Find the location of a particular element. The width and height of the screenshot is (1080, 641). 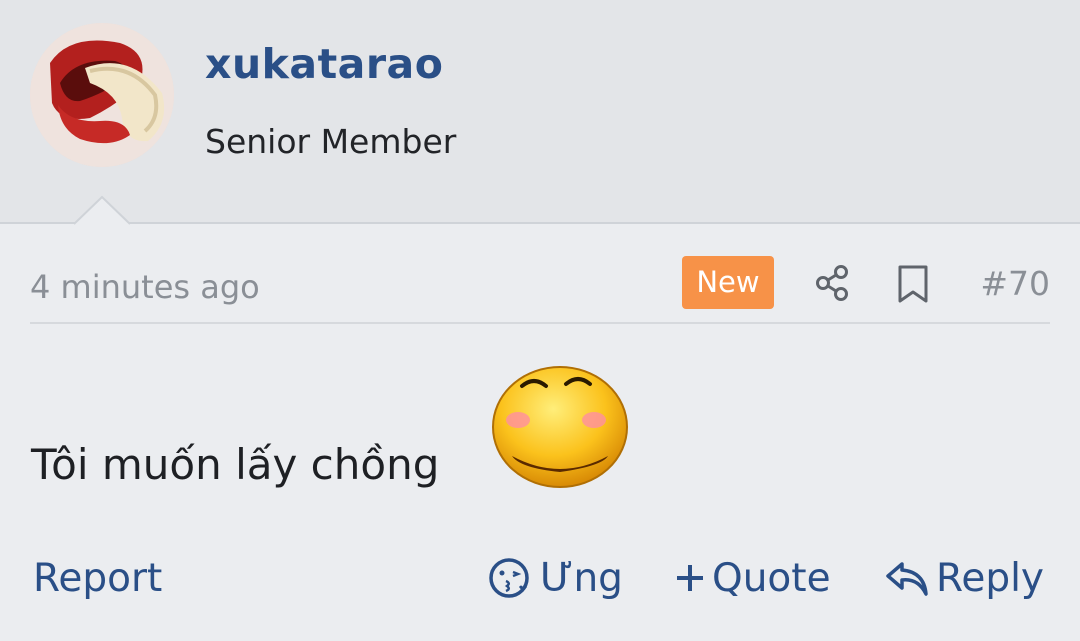

new-badge: New is located at coordinates (728, 282).